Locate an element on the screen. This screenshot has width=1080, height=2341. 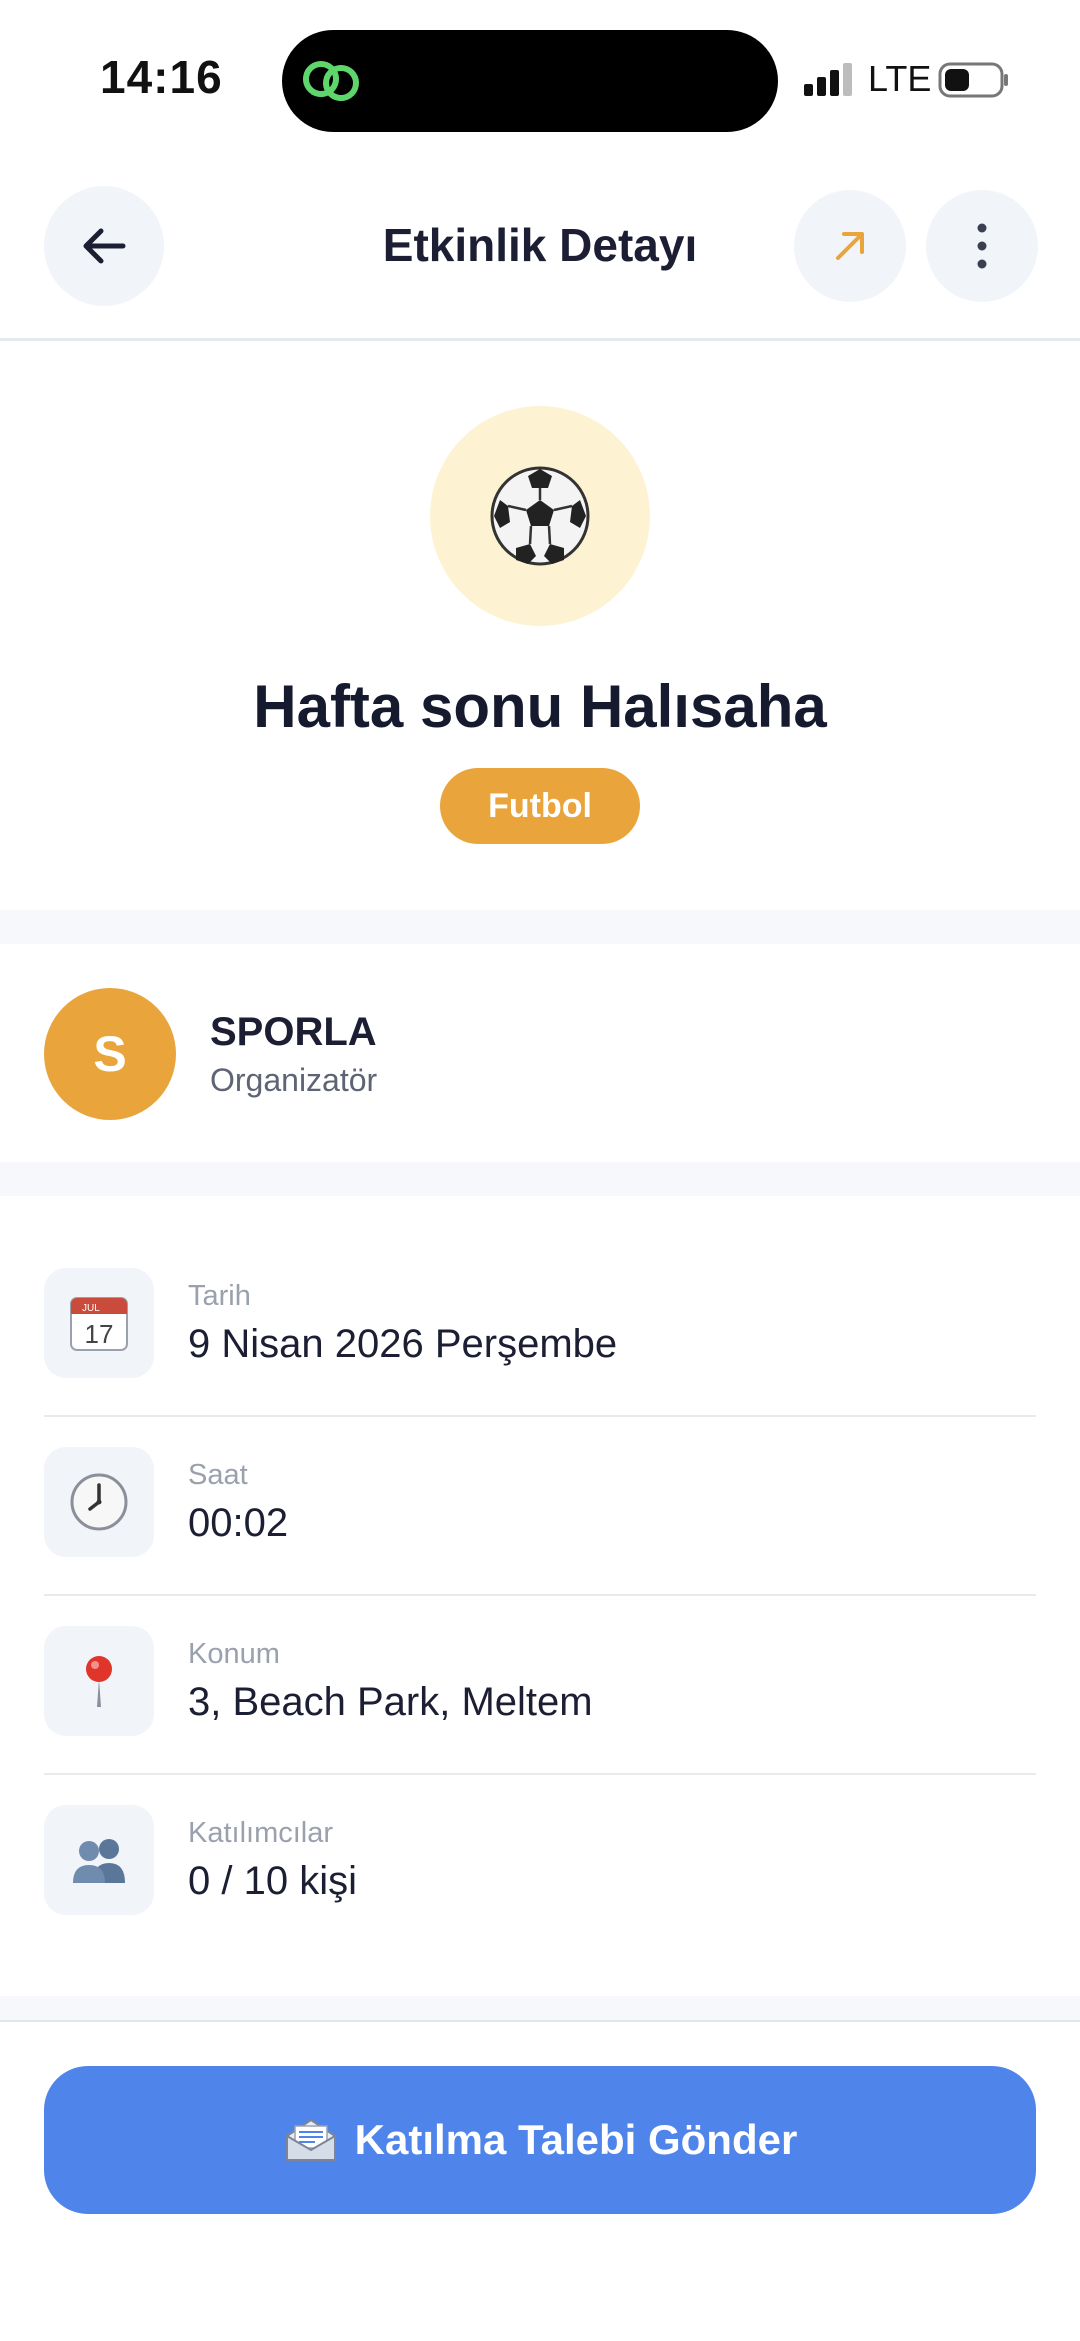
more-options-button is located at coordinates (982, 246).